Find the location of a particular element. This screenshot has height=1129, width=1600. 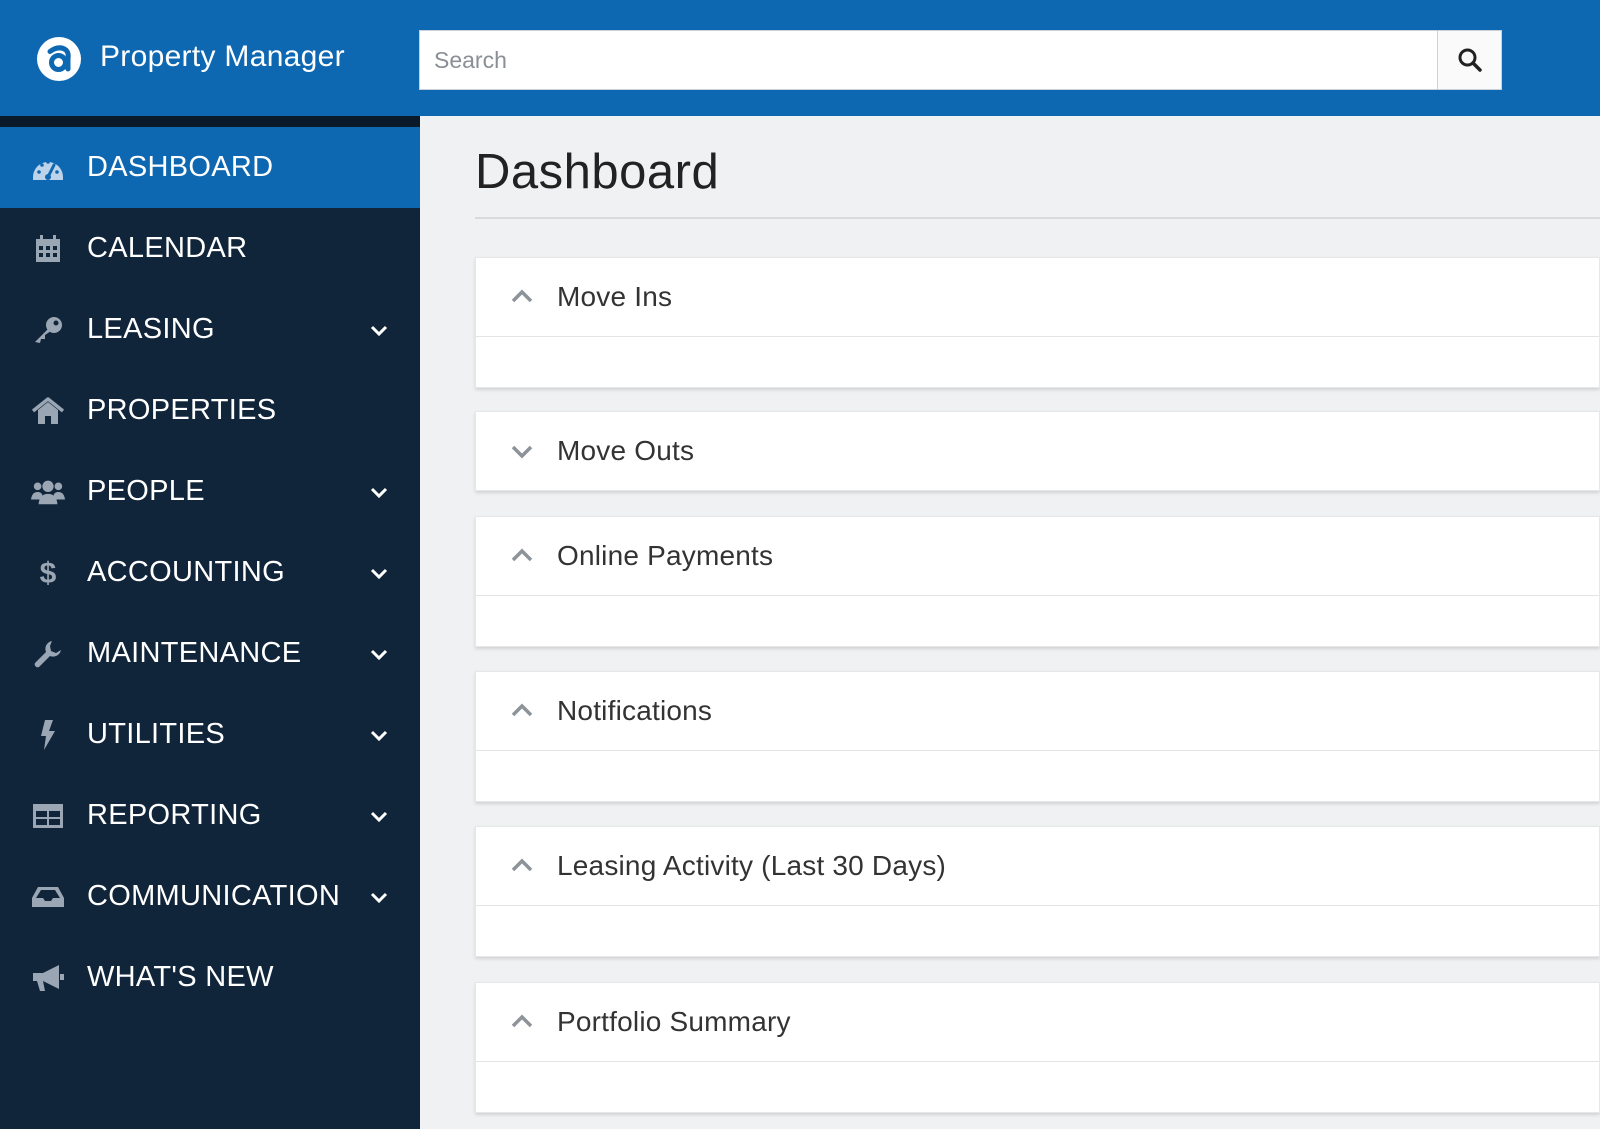

sidebar-item-utilities: UTILITIES is located at coordinates (210, 734).